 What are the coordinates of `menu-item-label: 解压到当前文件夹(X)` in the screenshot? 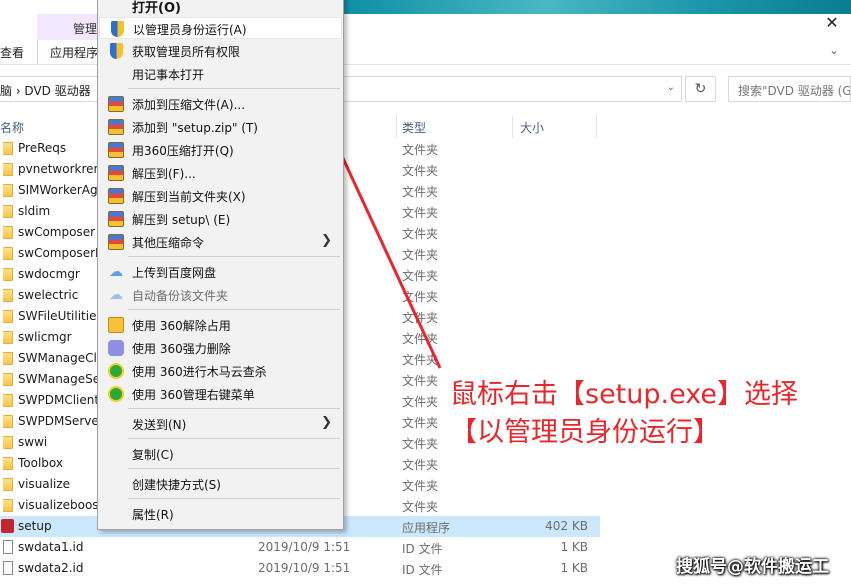 It's located at (189, 197).